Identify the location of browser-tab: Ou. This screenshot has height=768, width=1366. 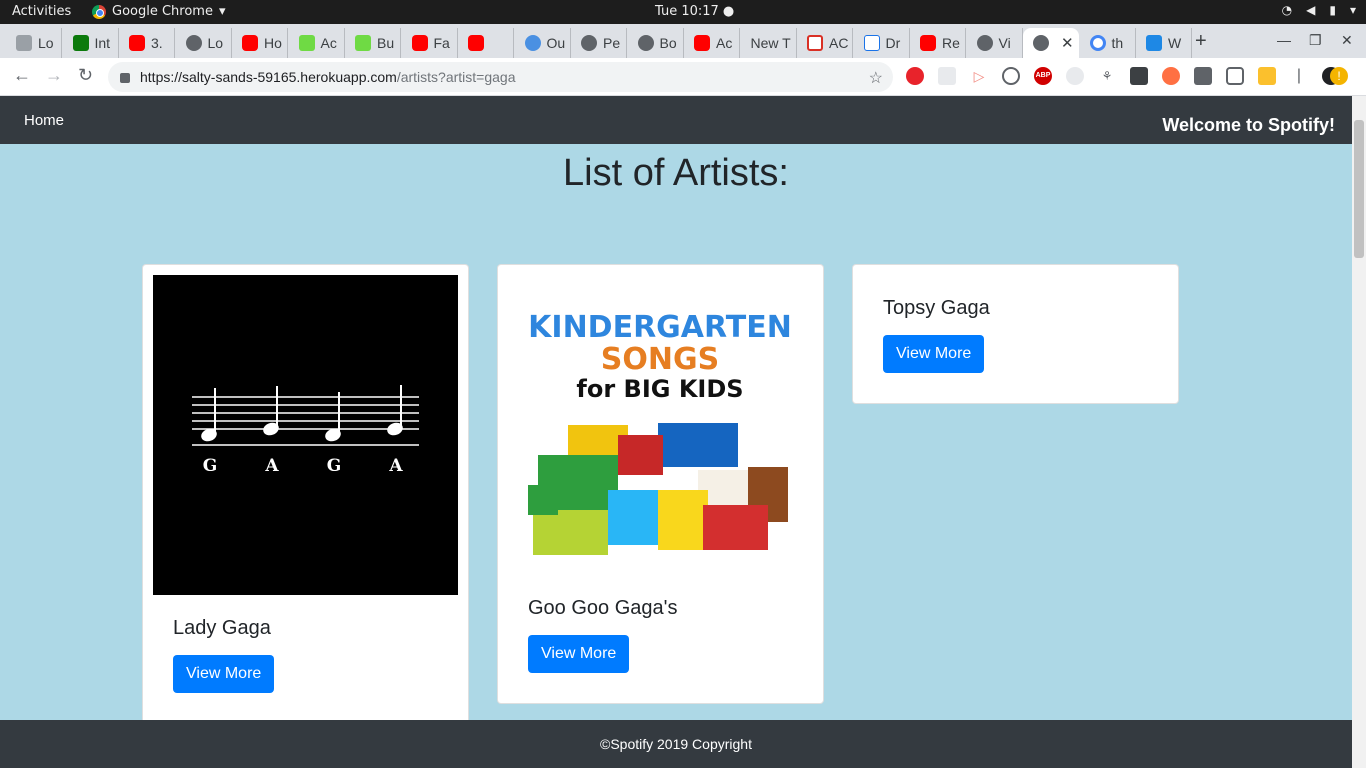
(543, 43).